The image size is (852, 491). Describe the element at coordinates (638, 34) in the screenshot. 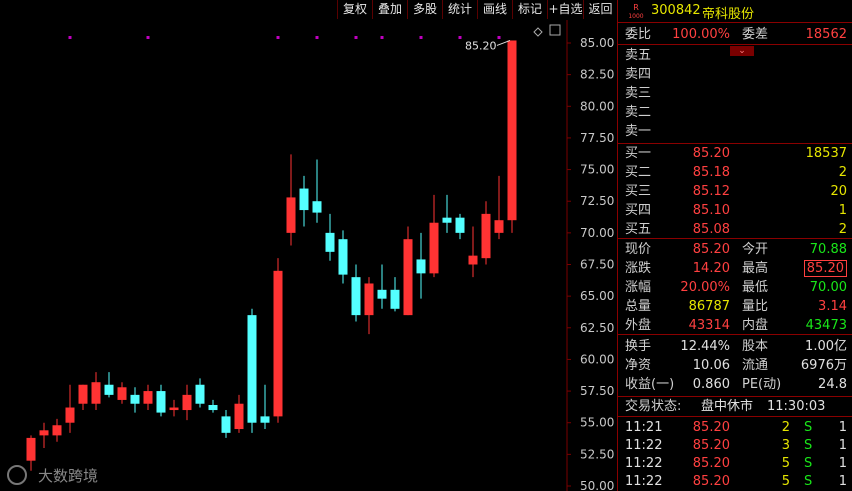

I see `order-ratio-label: 委比` at that location.